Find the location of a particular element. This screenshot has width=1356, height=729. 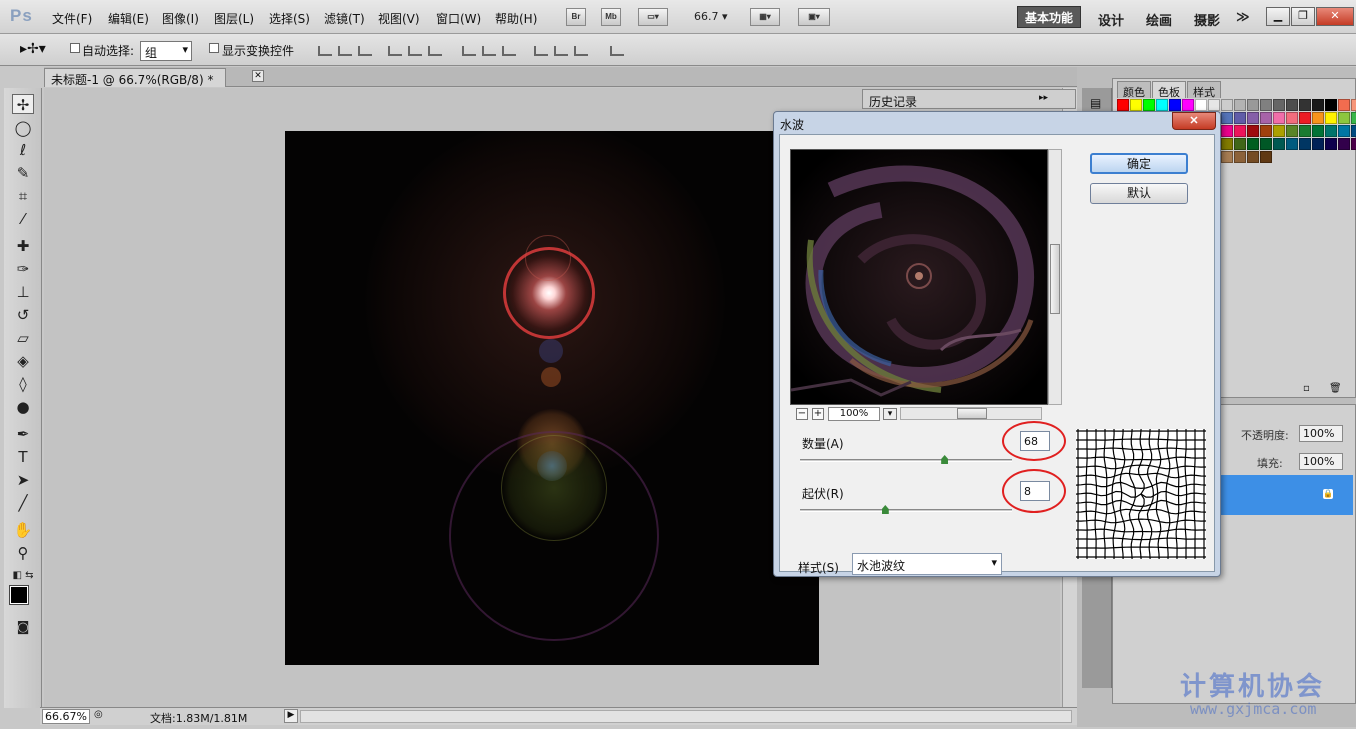

align-horizontal-center-icon is located at coordinates (415, 51).